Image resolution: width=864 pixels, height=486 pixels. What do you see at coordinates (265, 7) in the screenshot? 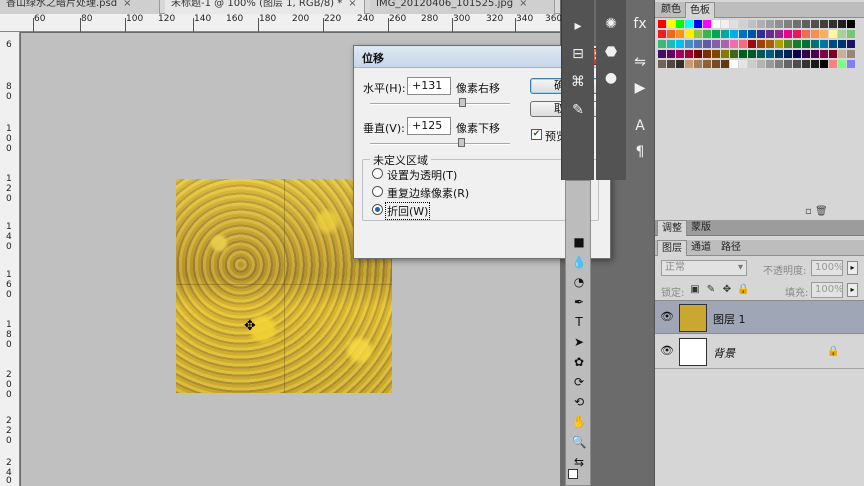
I see `doc-tab-2: 未标题-1 @ 100% (图层 1, RGB/8) * ×` at bounding box center [265, 7].